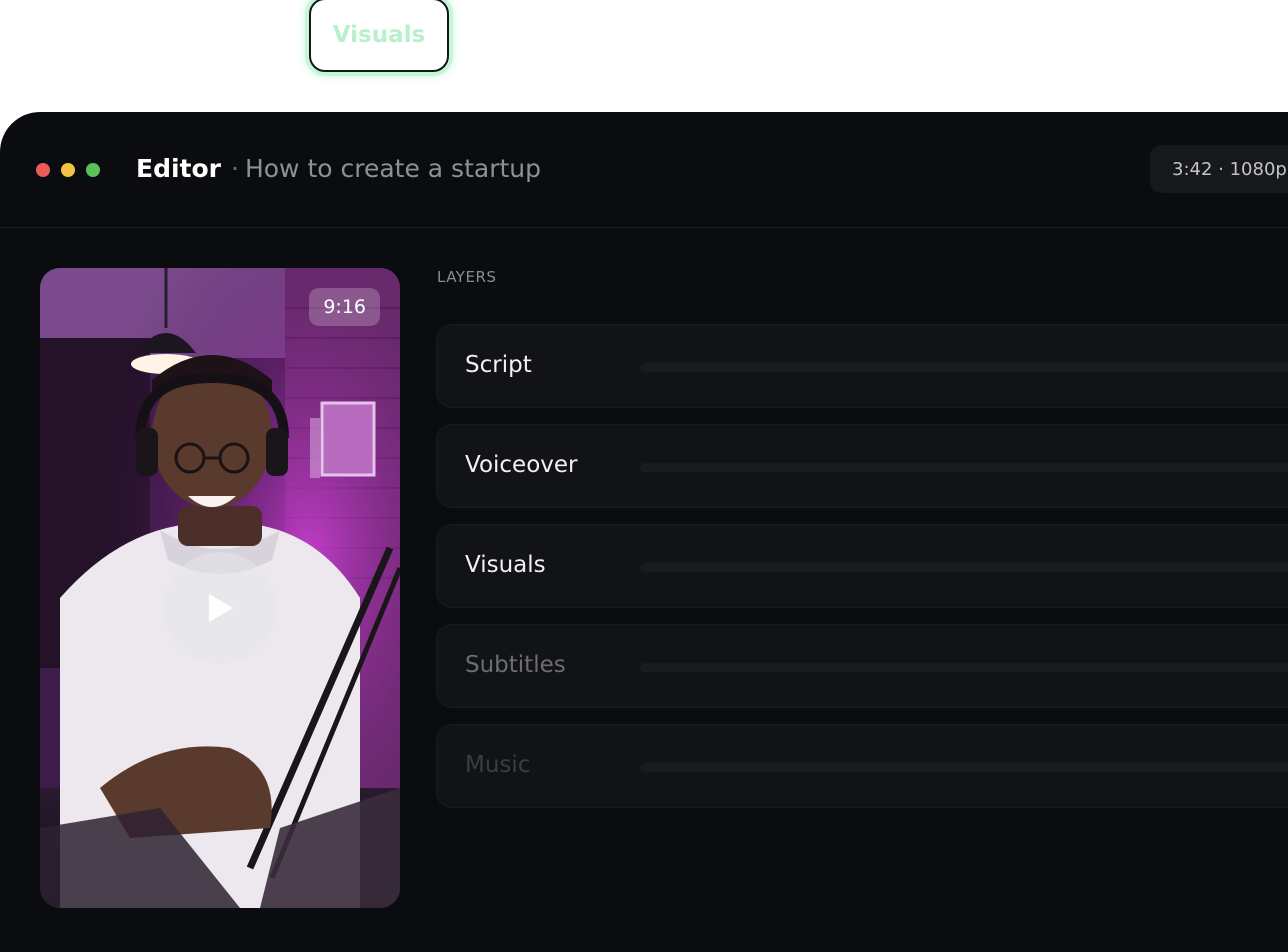  Describe the element at coordinates (68, 170) in the screenshot. I see `minimize-window-button` at that location.